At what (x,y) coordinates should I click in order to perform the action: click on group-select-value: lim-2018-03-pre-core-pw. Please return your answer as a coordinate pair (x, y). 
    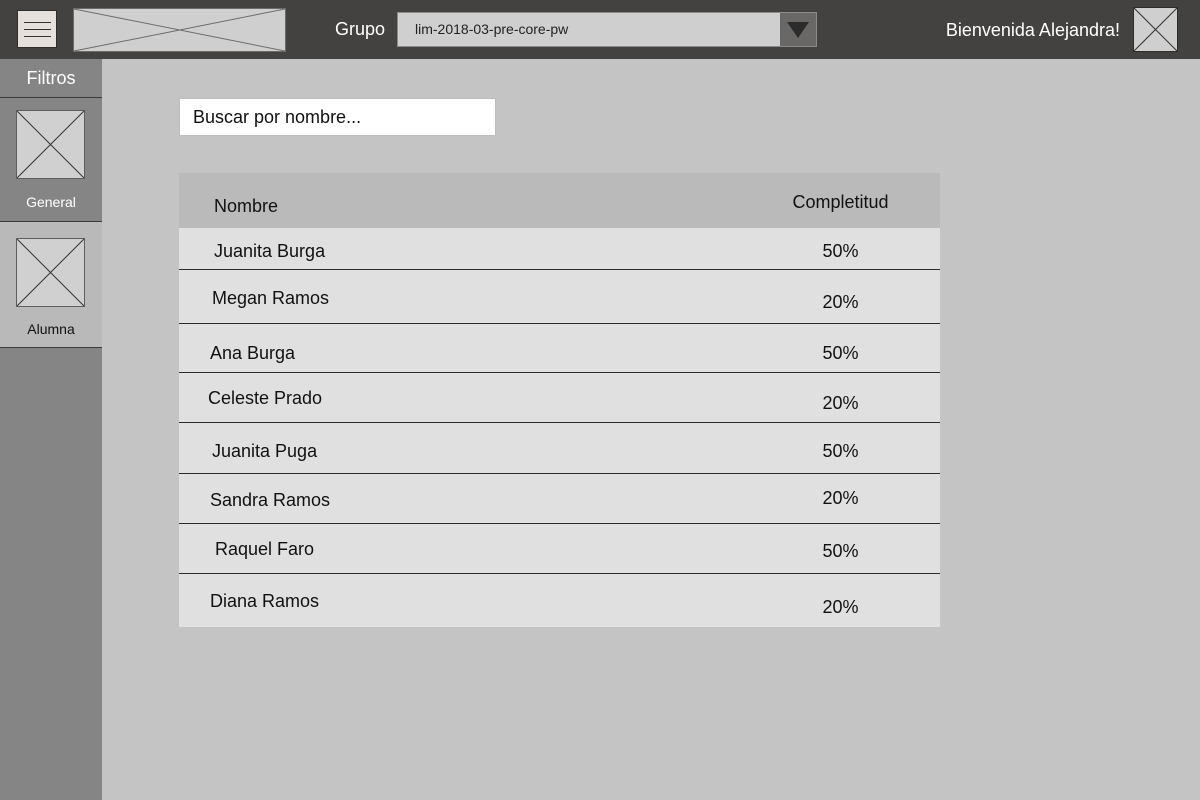
    Looking at the image, I should click on (492, 29).